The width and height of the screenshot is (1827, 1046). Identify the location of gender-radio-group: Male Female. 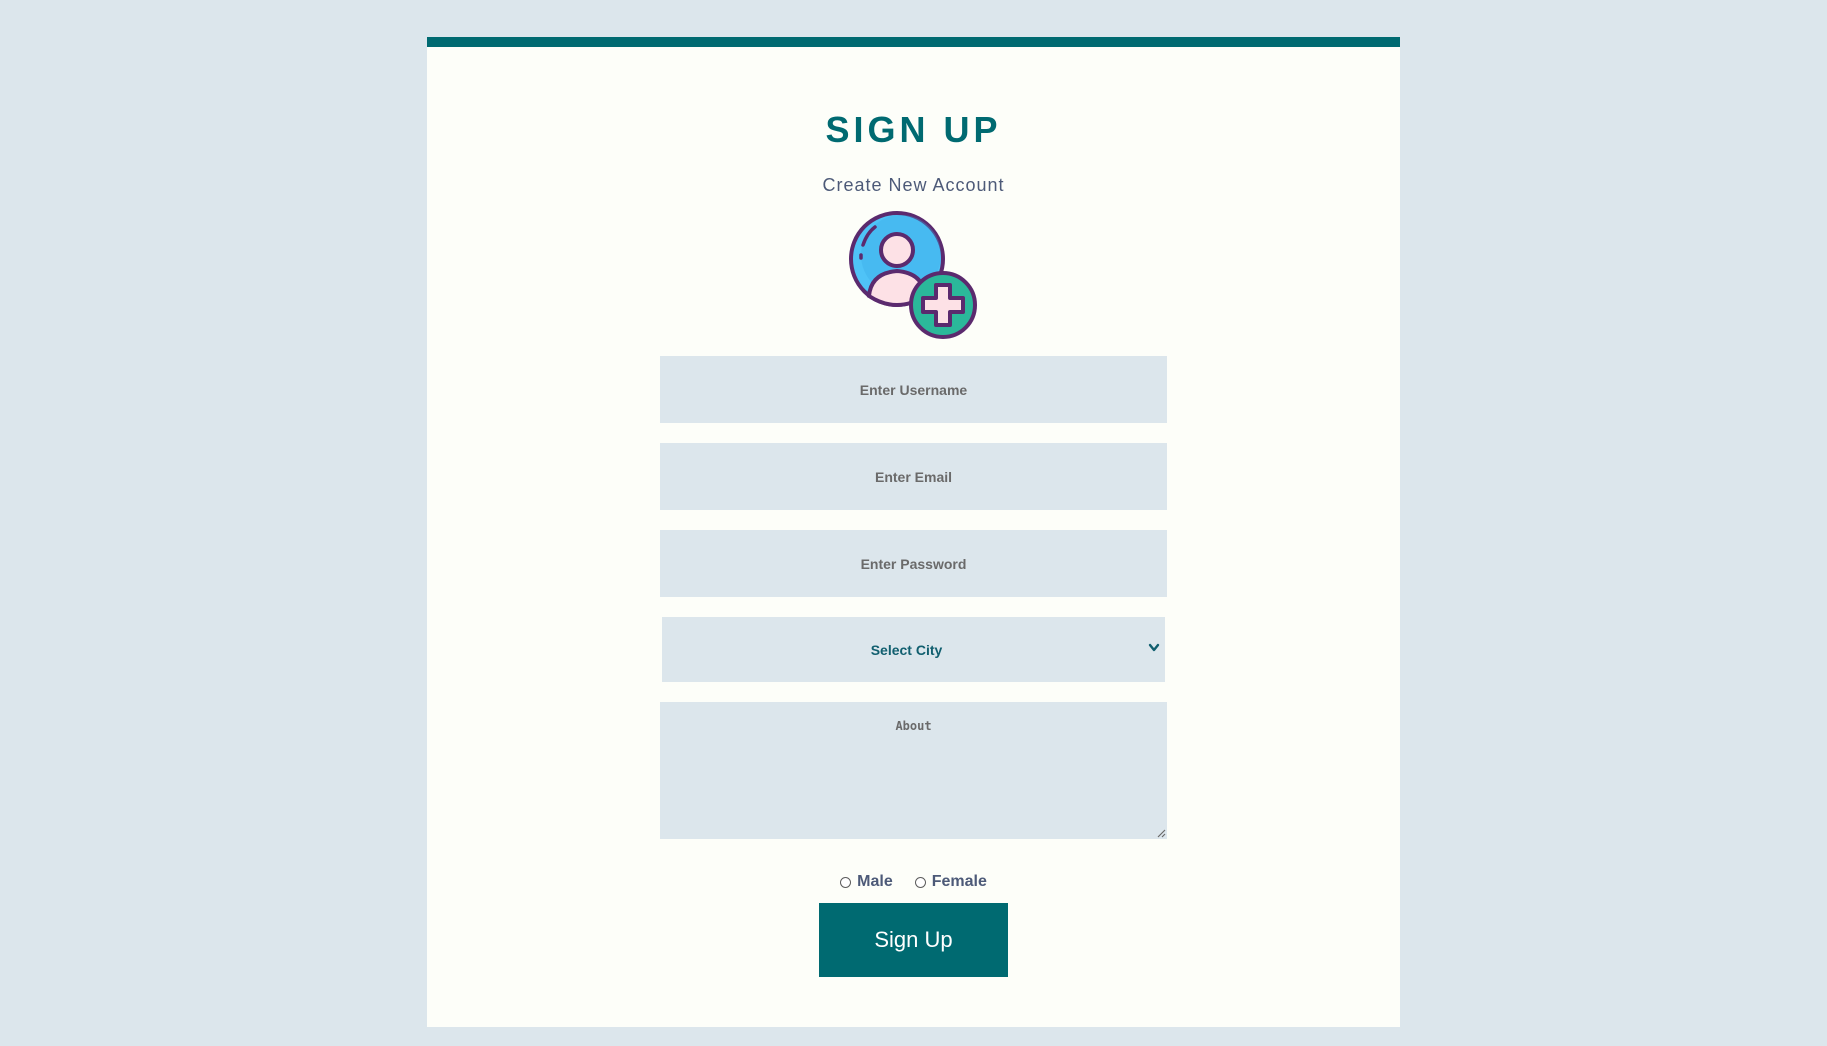
(913, 882).